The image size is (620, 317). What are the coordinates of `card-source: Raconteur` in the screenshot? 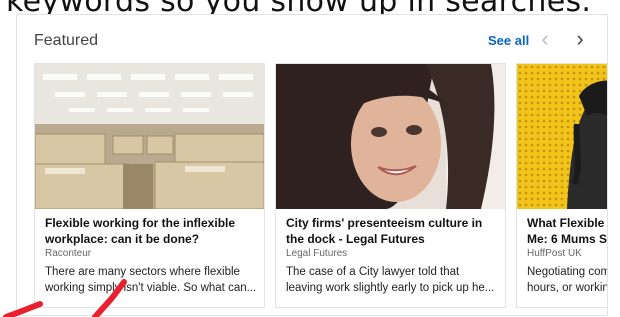 It's located at (68, 253).